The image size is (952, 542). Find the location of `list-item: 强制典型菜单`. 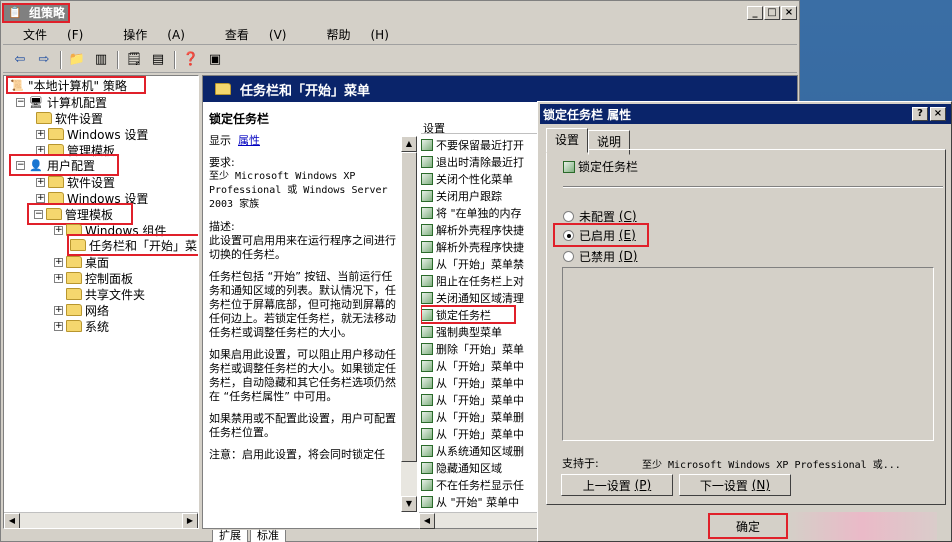

list-item: 强制典型菜单 is located at coordinates (461, 331).